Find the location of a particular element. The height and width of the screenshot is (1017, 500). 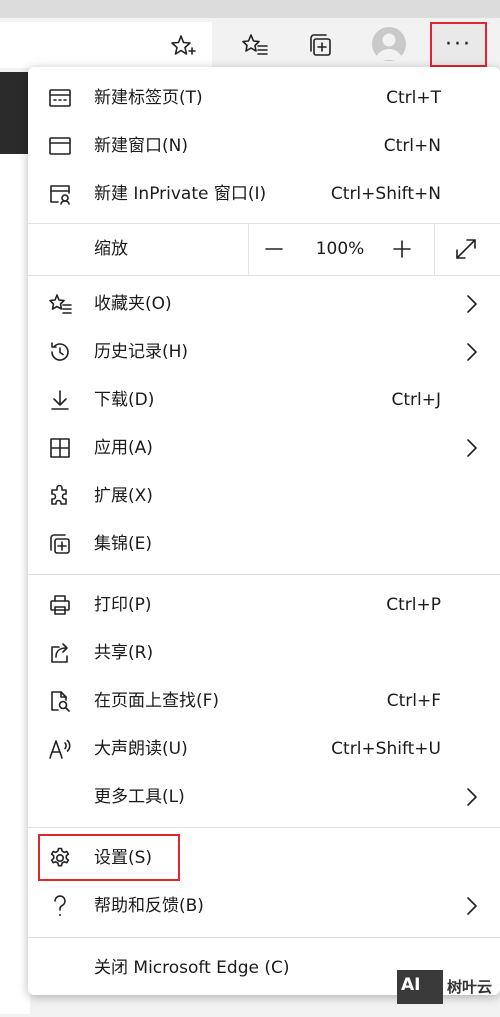

menu-item-new-inprivate: 新建 InPrivate 窗口(I) Ctrl+Shift+N is located at coordinates (264, 194).